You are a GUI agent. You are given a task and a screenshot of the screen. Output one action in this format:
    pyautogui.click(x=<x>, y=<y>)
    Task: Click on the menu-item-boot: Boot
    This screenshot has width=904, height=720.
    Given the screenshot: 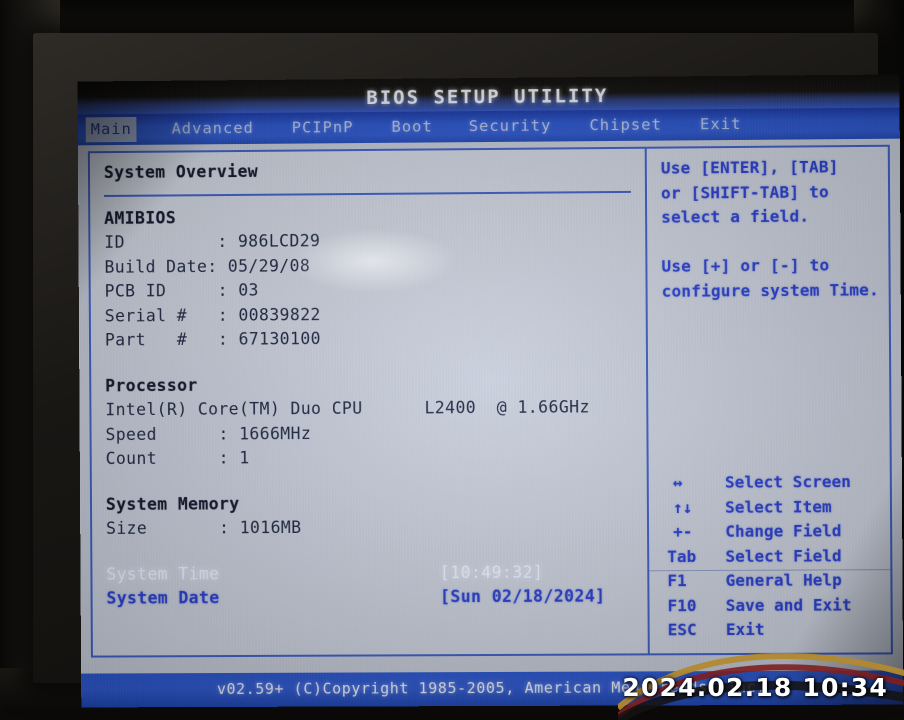 What is the action you would take?
    pyautogui.click(x=411, y=126)
    